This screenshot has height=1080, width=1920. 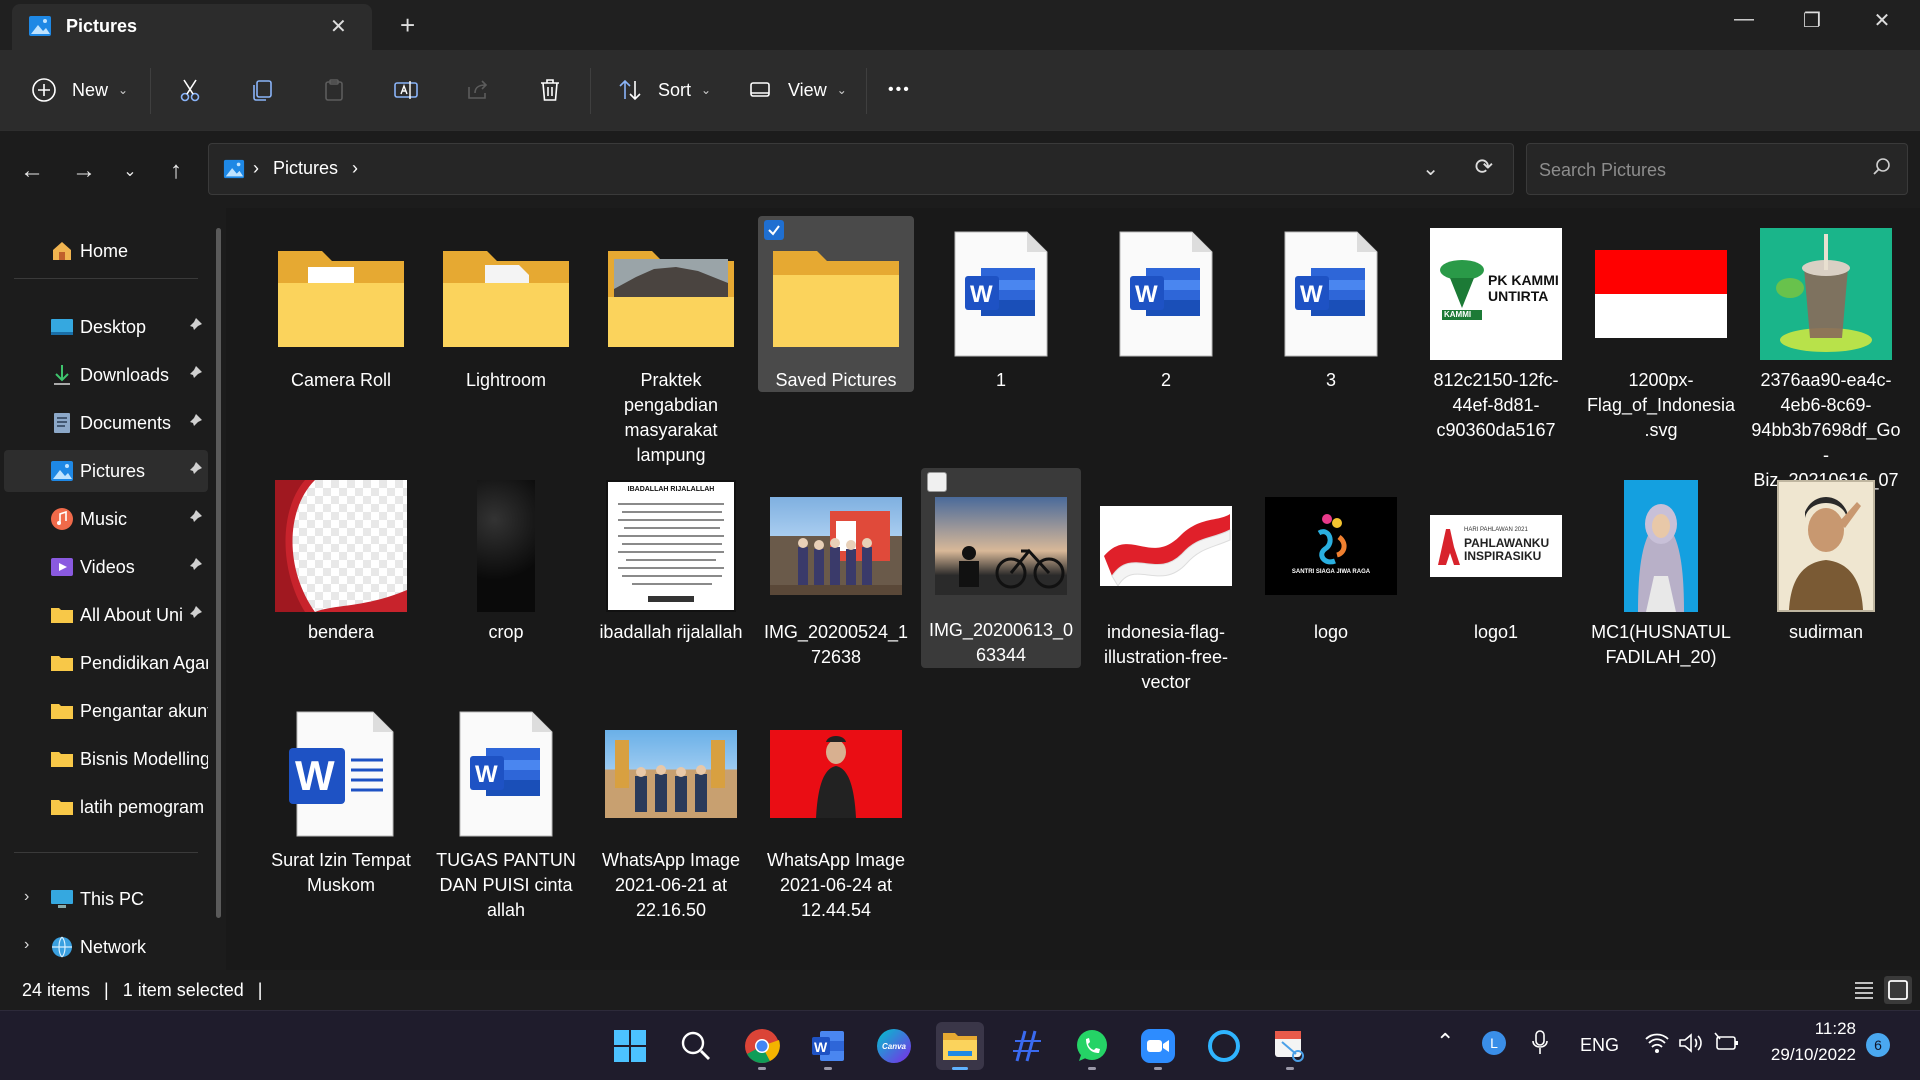 What do you see at coordinates (1026, 1046) in the screenshot?
I see `notes-app` at bounding box center [1026, 1046].